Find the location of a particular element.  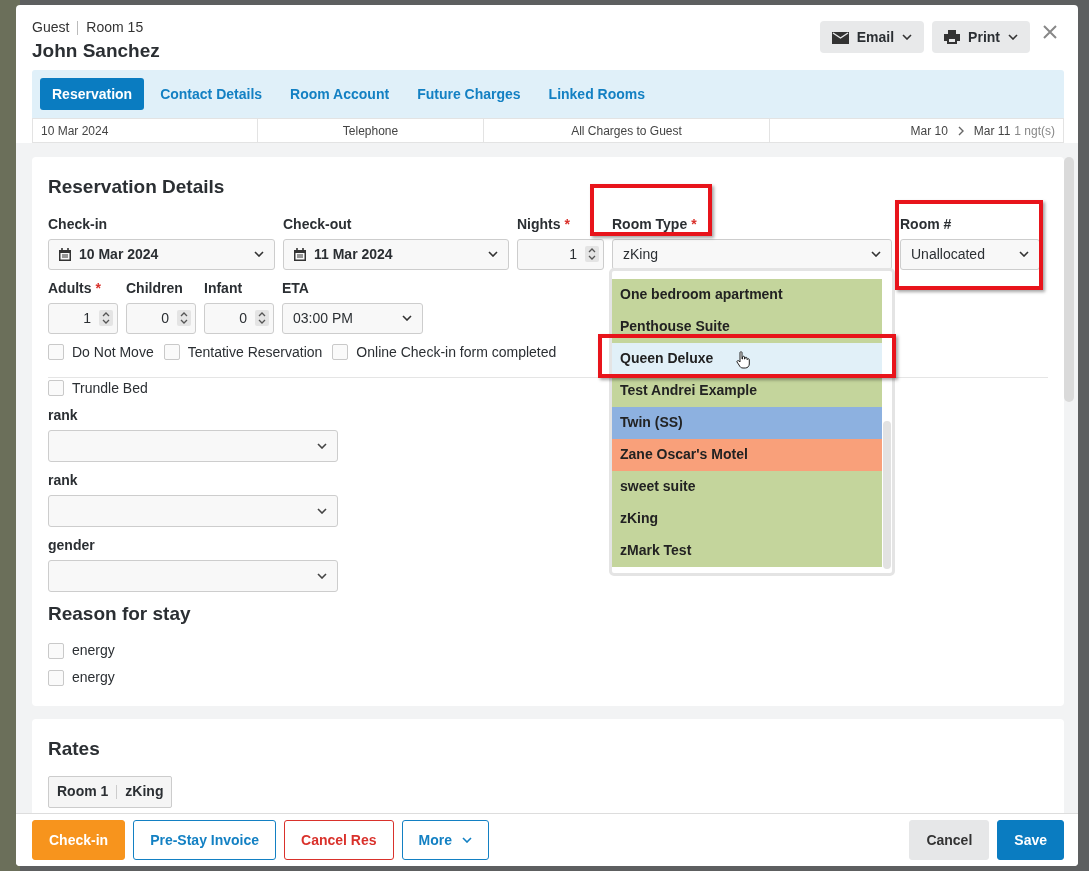

tab: Contact Details is located at coordinates (211, 94).